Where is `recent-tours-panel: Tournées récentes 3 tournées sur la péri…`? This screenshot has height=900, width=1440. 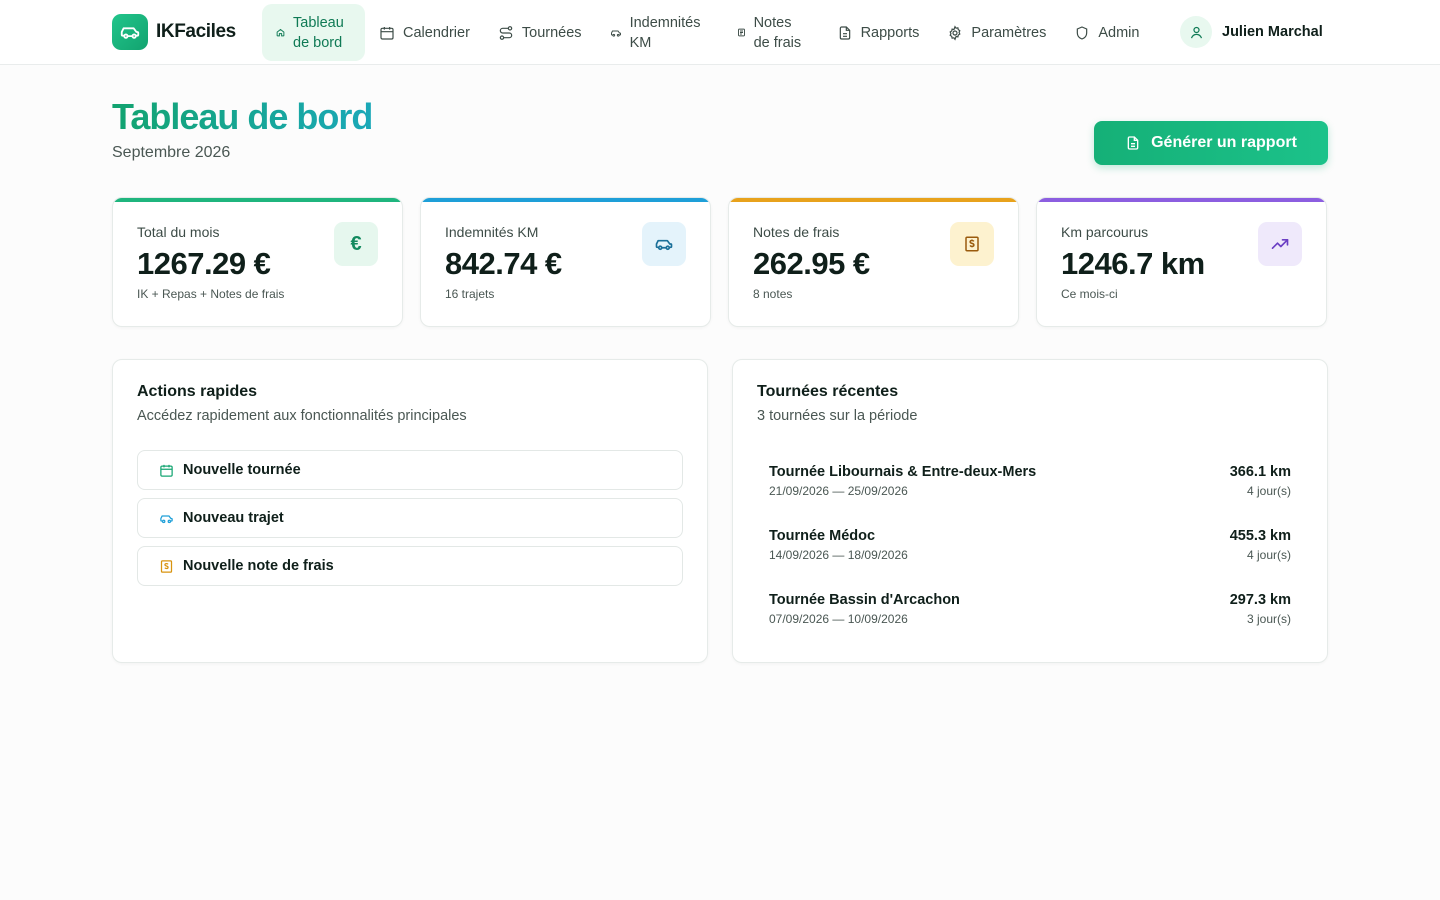
recent-tours-panel: Tournées récentes 3 tournées sur la péri… is located at coordinates (1030, 511).